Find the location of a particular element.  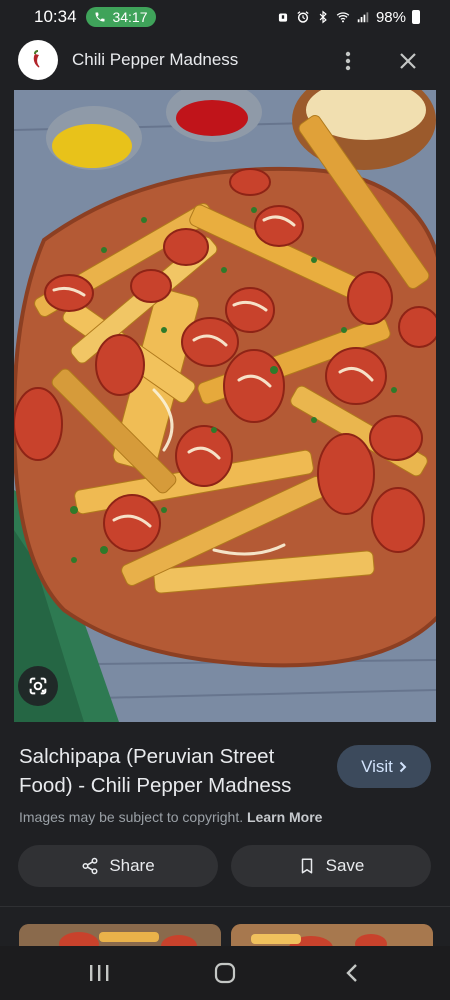

result-header: Chili Pepper Madness is located at coordinates (225, 61).